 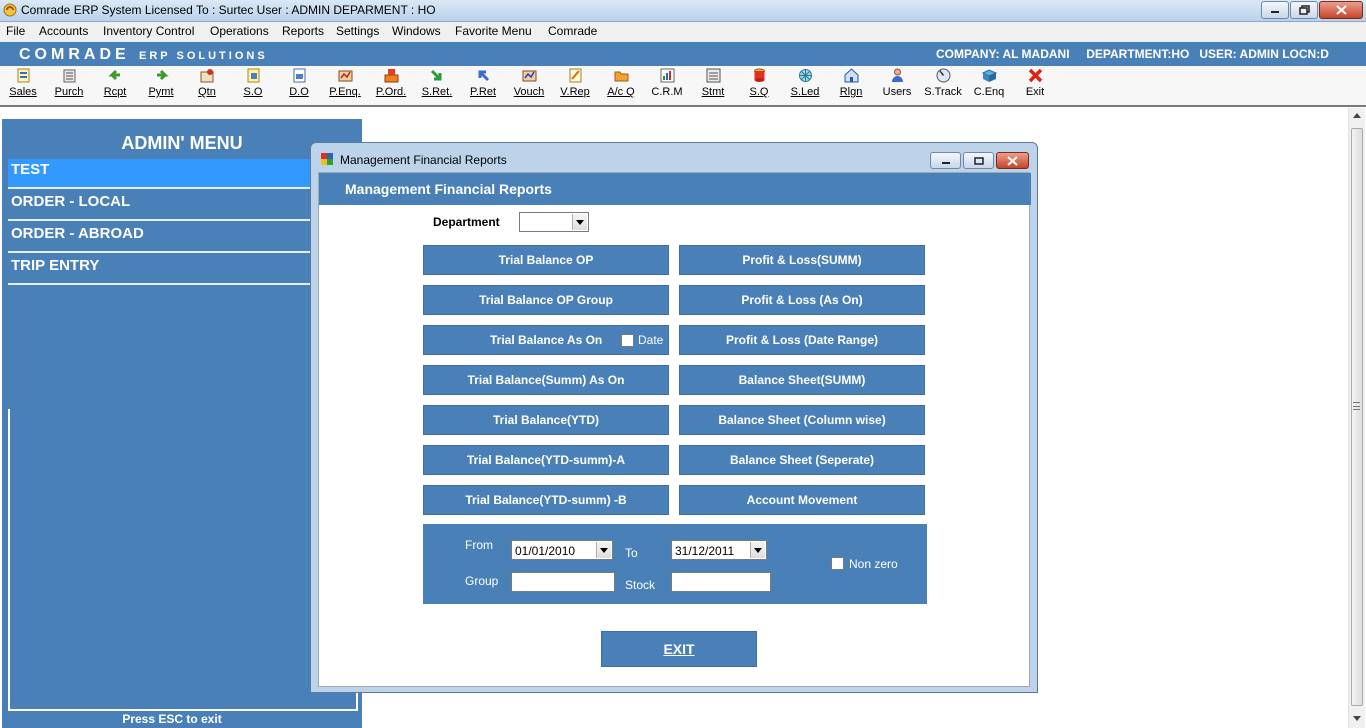 What do you see at coordinates (437, 85) in the screenshot?
I see `toolbar-sret-button: S.Ret.` at bounding box center [437, 85].